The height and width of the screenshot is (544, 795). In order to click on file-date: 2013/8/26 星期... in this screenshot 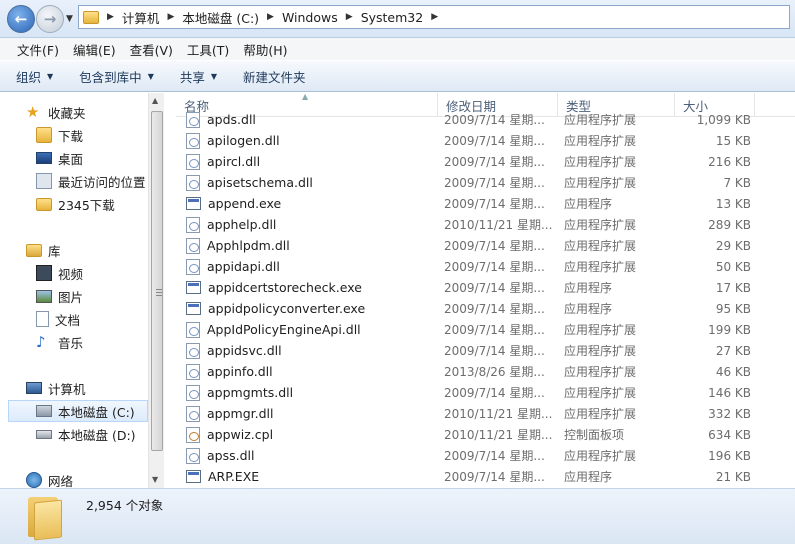, I will do `click(494, 372)`.